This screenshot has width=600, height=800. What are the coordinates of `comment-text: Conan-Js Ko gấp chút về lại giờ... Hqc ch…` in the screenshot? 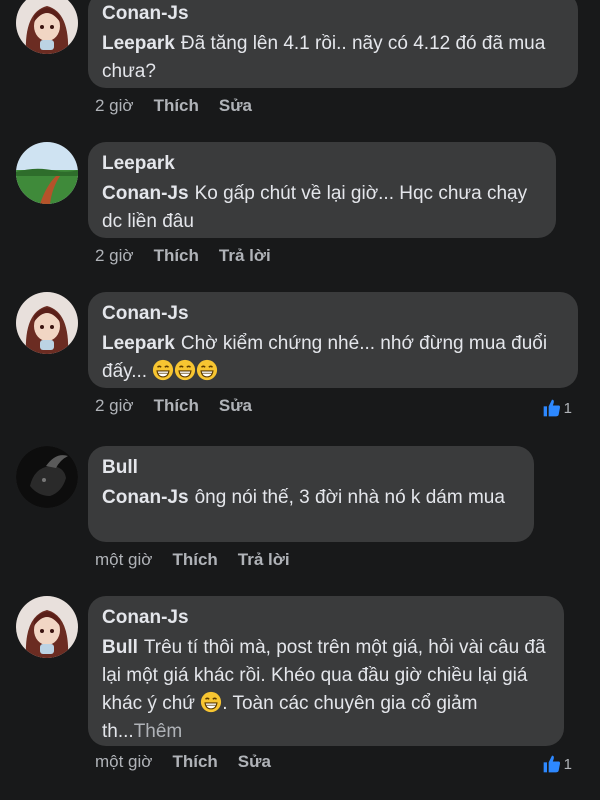 It's located at (322, 208).